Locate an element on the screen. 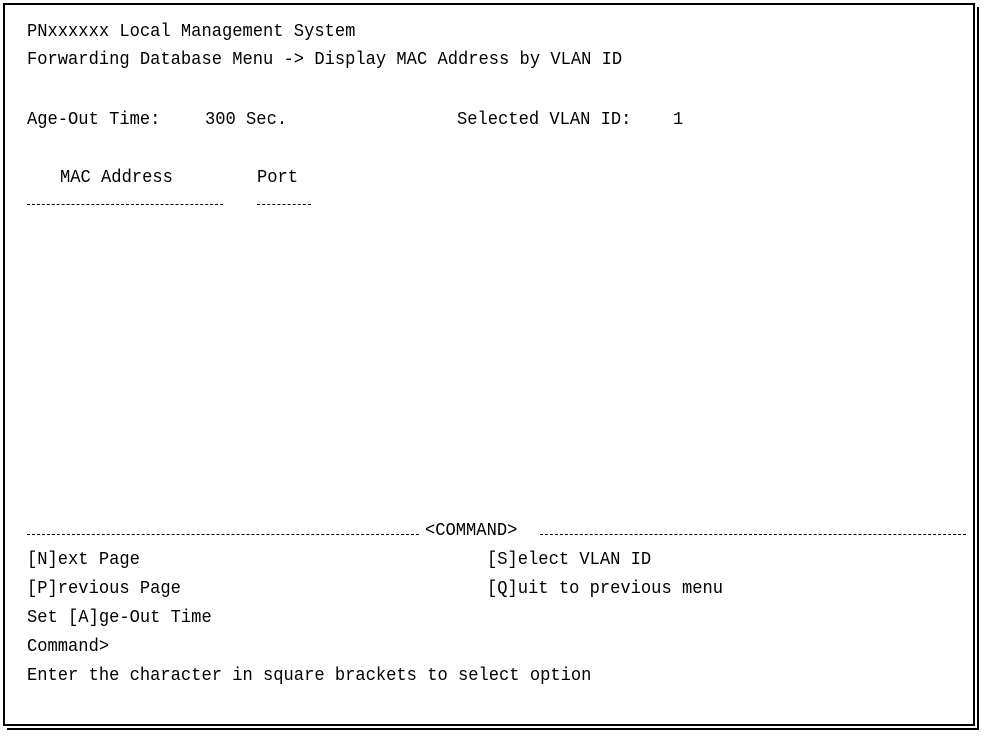 This screenshot has width=984, height=736. command-option-set-age-out-time: Set [A]ge-Out Time is located at coordinates (119, 618).